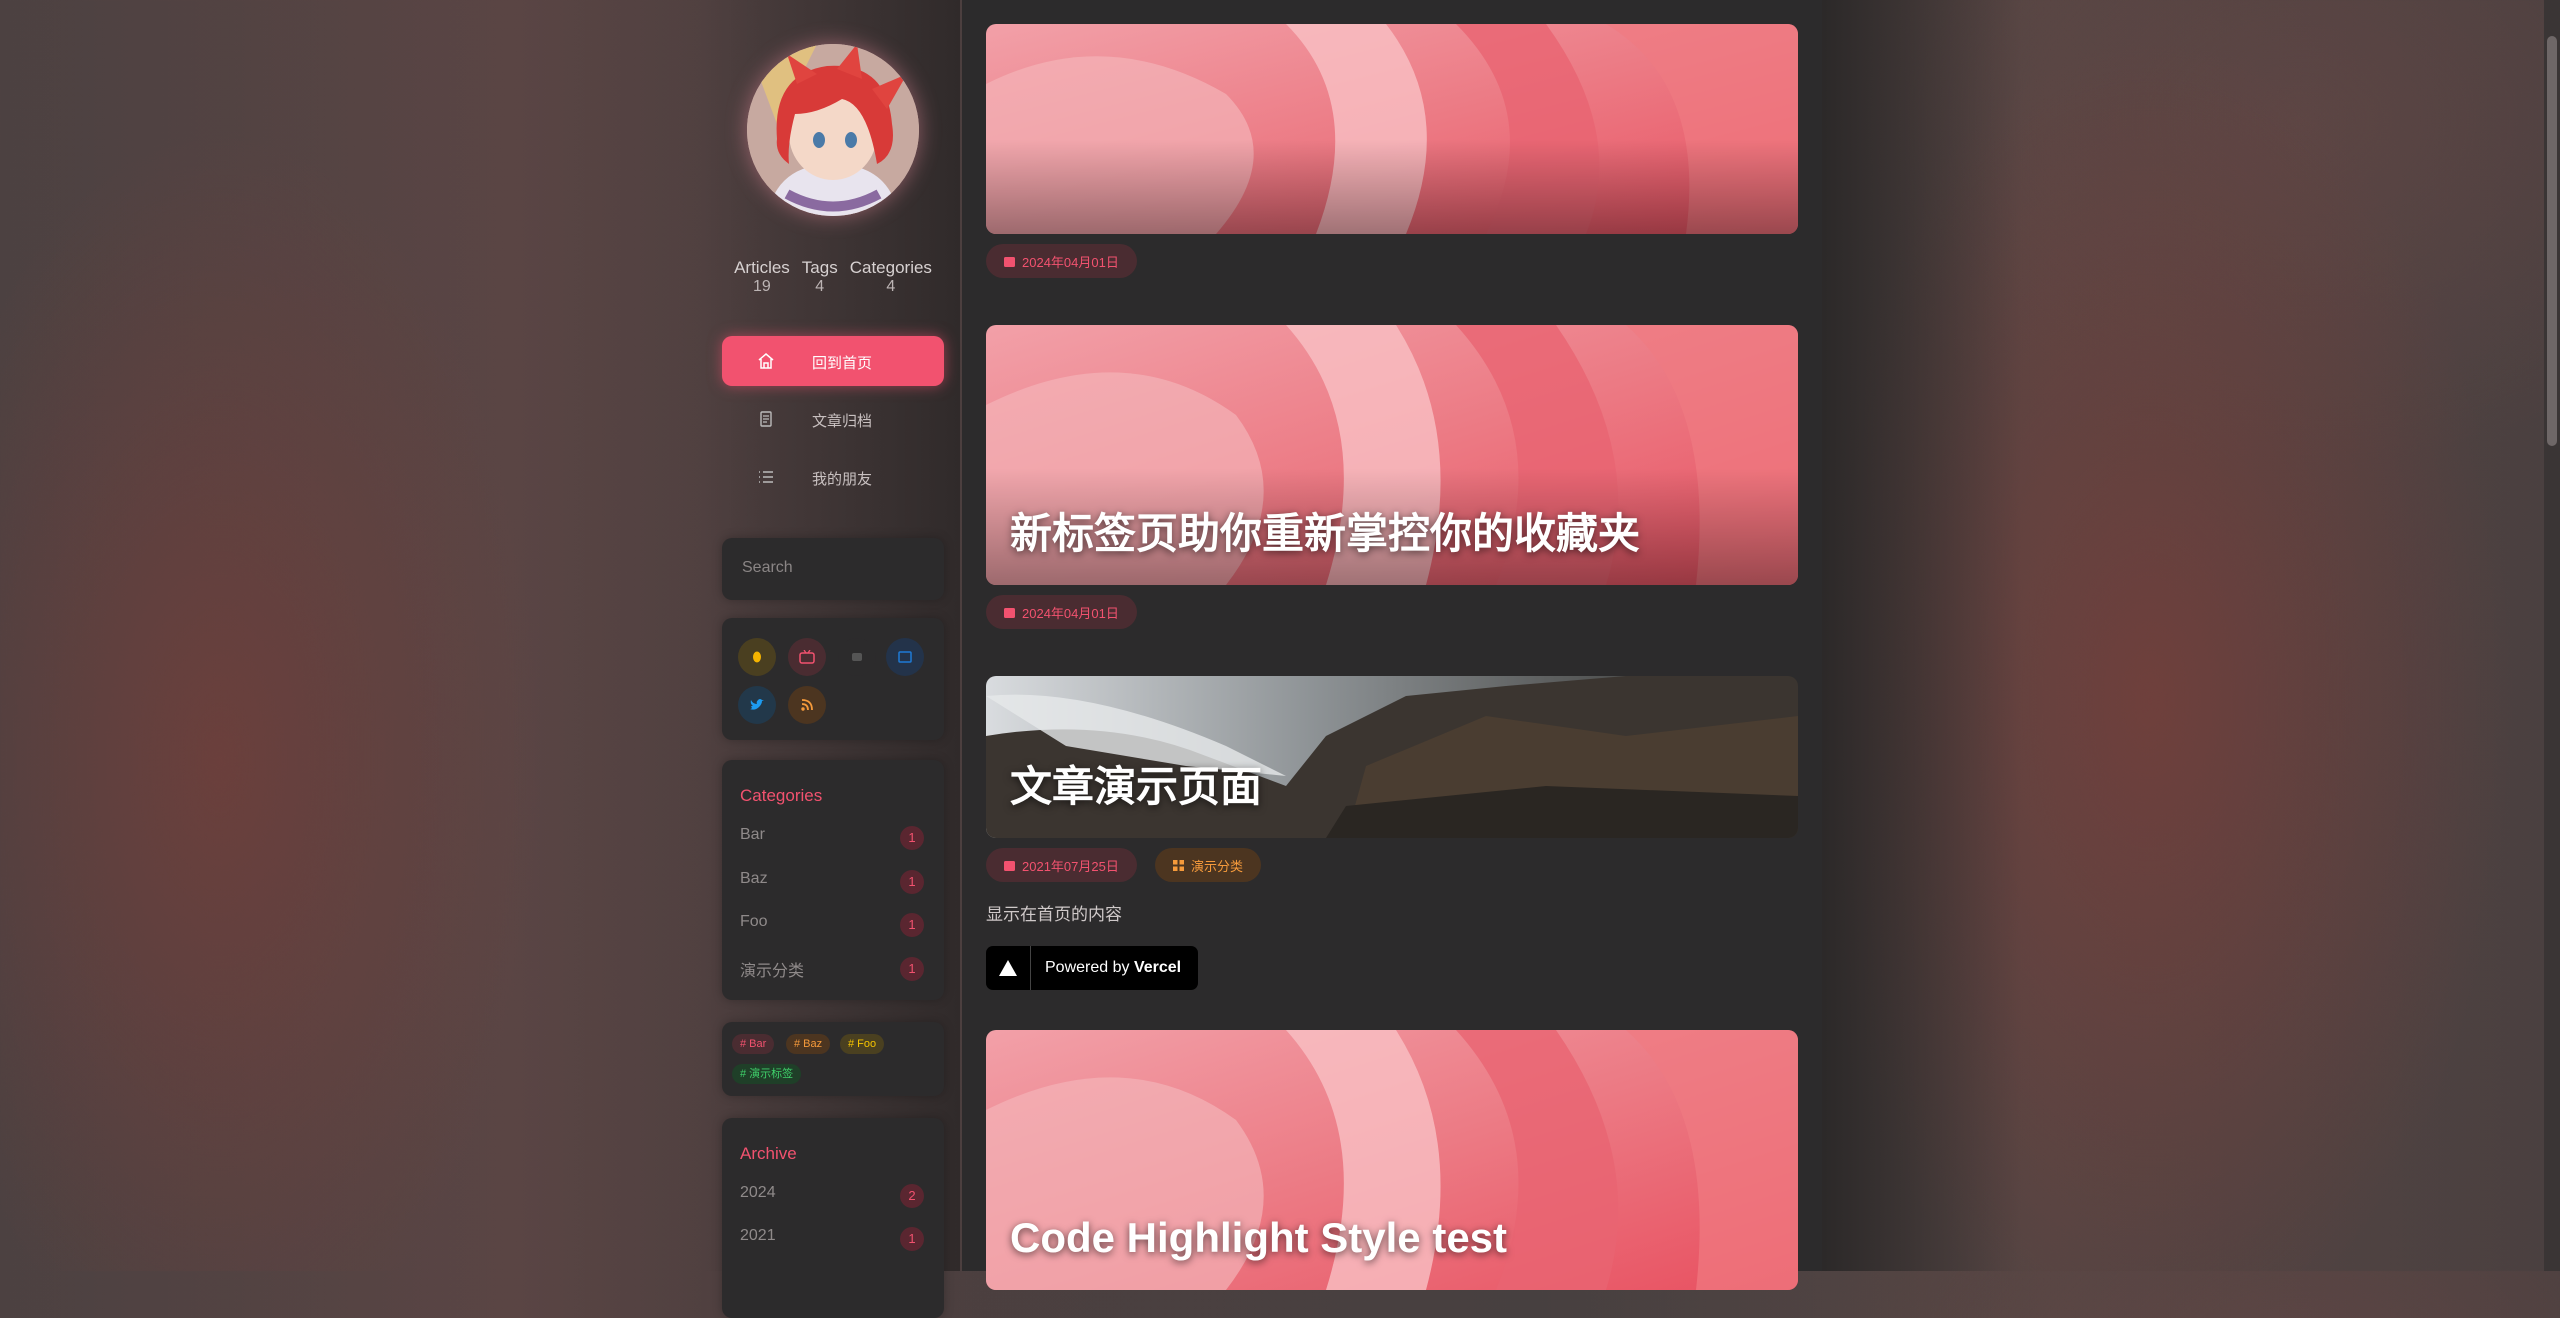 This screenshot has width=2560, height=1318. I want to click on post-cover: 新标签页助你重新掌控你的收藏夹, so click(1392, 455).